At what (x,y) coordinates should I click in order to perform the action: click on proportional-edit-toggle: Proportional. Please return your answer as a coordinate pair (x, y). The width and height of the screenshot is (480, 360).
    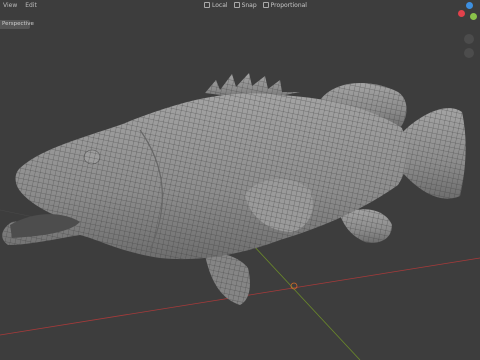
    Looking at the image, I should click on (284, 5).